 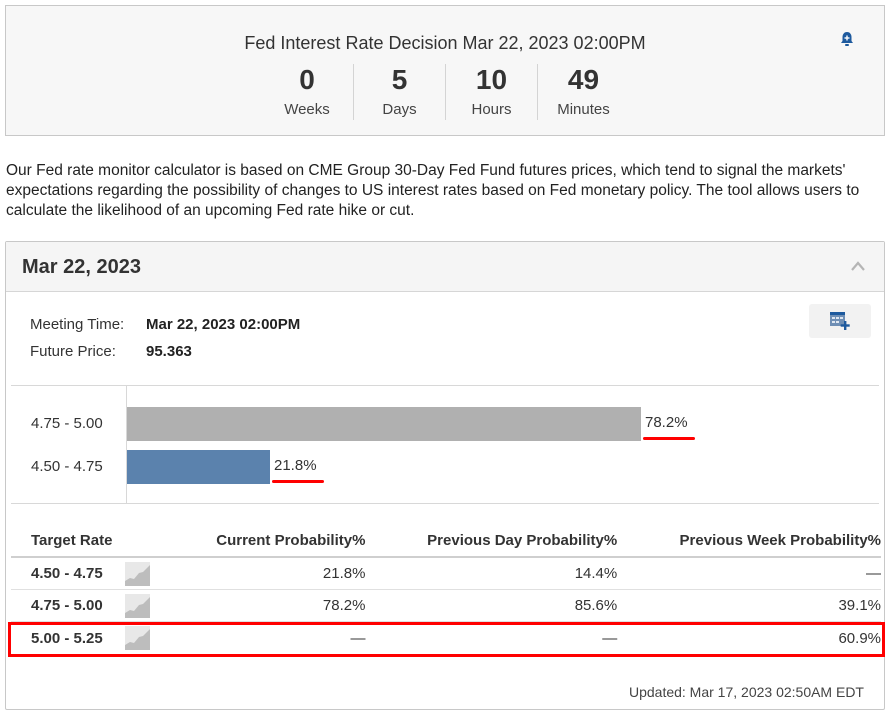 I want to click on future-price-label: Future Price:, so click(x=73, y=351).